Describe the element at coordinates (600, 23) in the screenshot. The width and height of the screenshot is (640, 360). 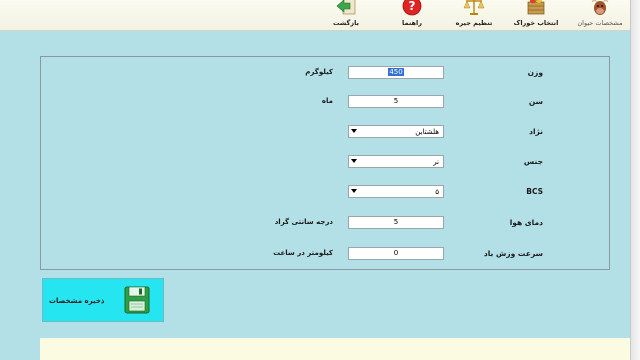
I see `animal-specs-label: مشخصات حیوان` at that location.